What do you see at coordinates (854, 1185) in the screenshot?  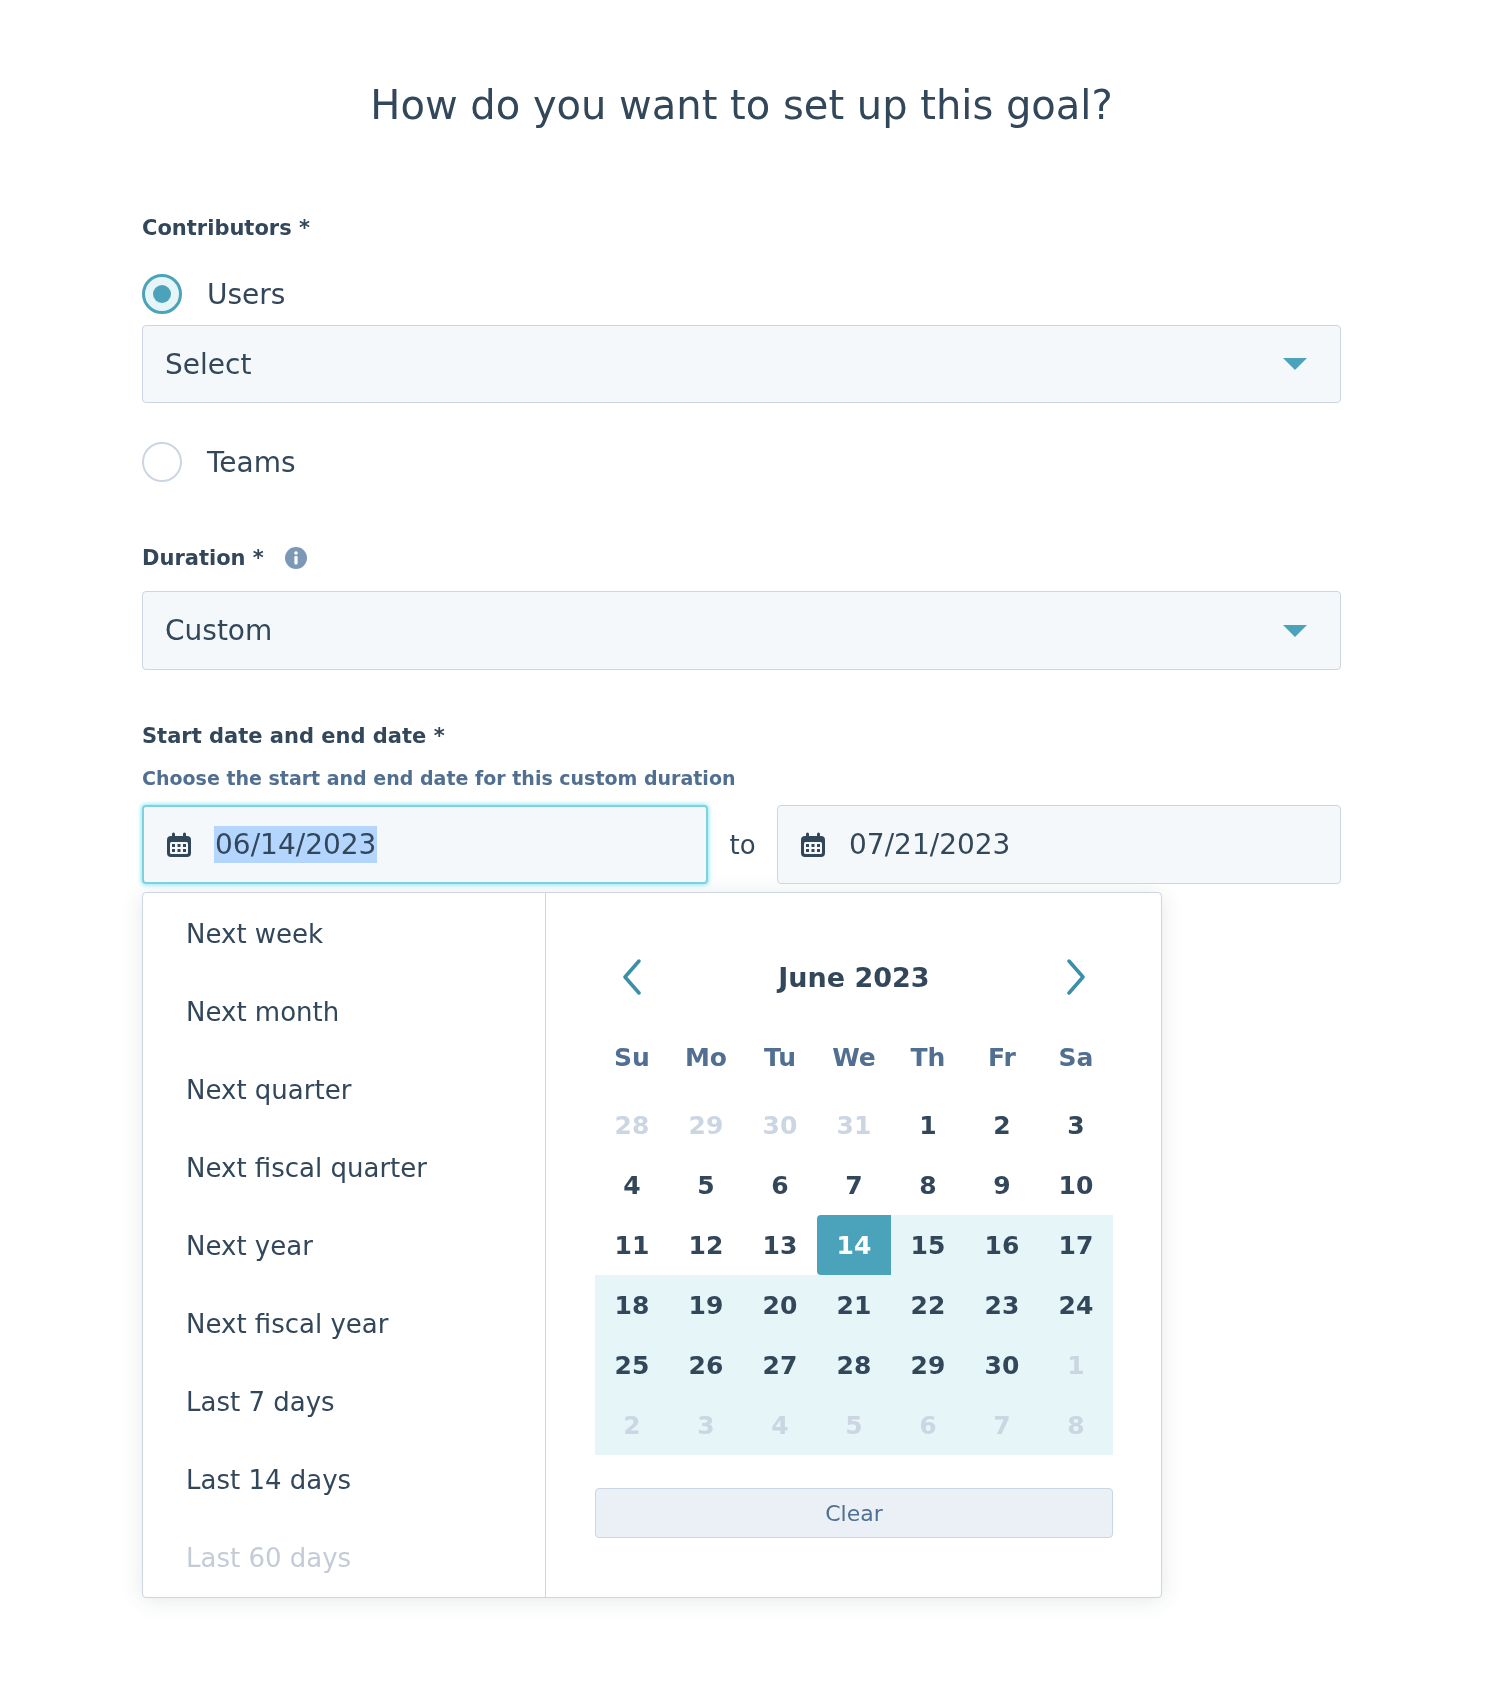 I see `calendar-day: 7` at bounding box center [854, 1185].